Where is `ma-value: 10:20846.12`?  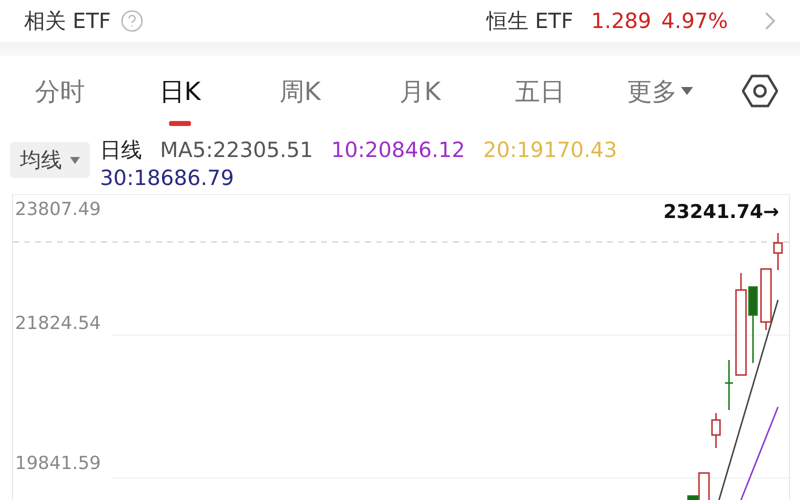
ma-value: 10:20846.12 is located at coordinates (398, 150).